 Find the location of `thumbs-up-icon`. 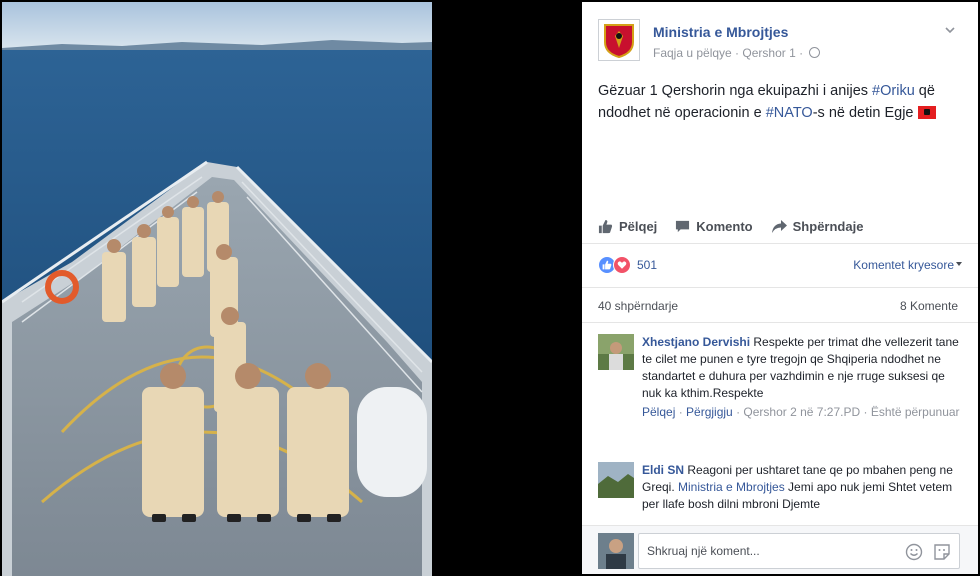

thumbs-up-icon is located at coordinates (605, 226).